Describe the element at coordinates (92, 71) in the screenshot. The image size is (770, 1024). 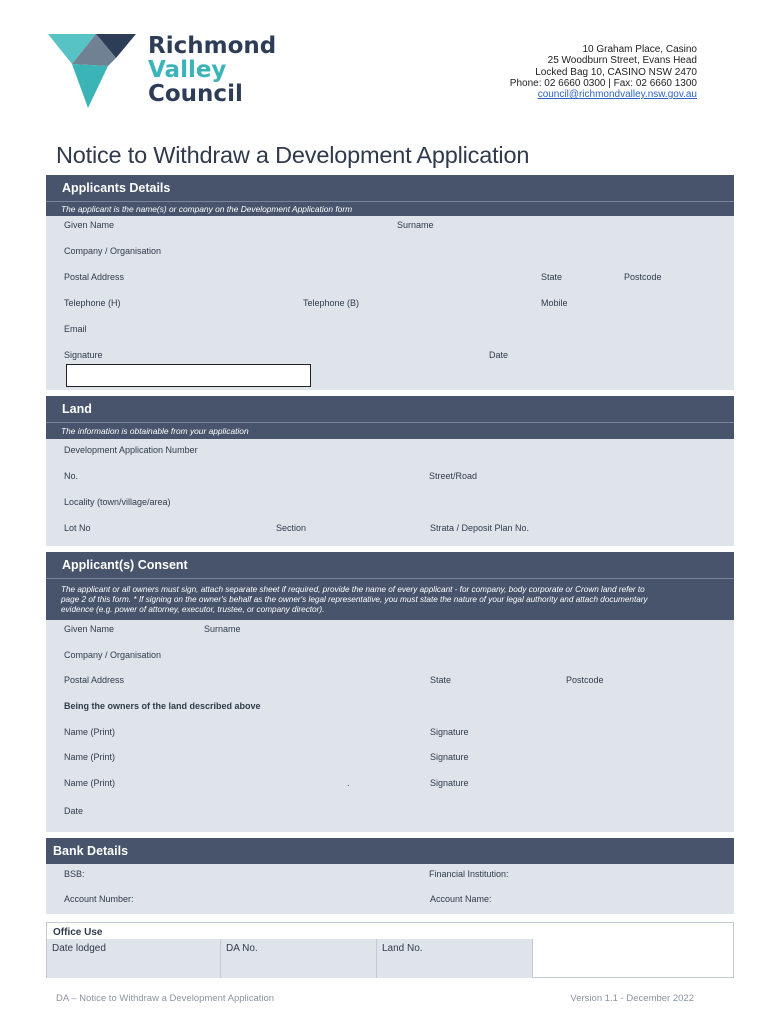
I see `council-logo-mark` at that location.